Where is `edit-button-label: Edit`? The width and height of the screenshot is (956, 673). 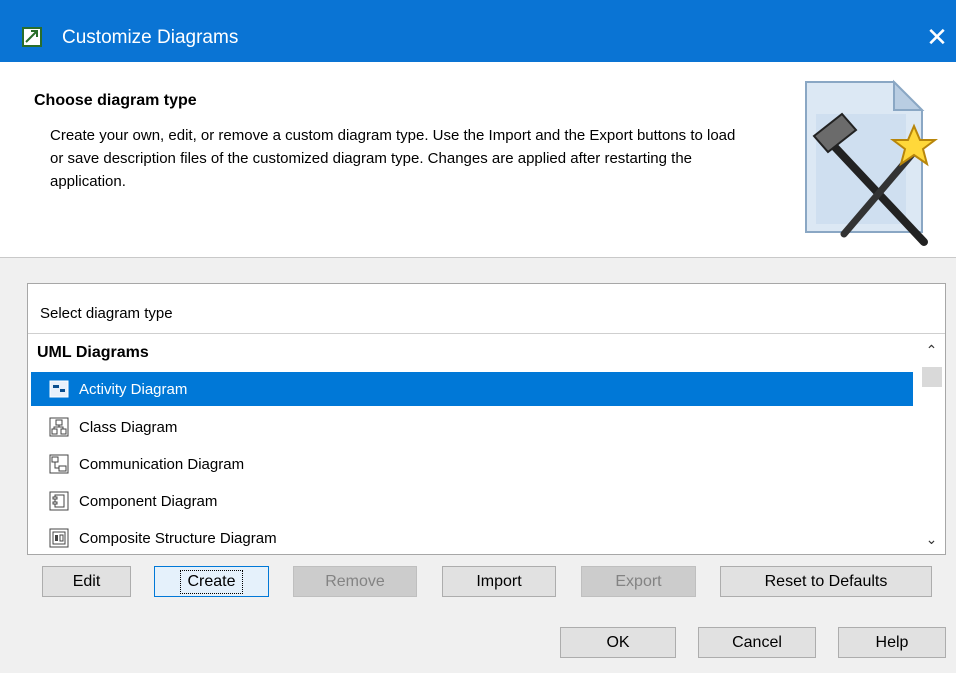
edit-button-label: Edit is located at coordinates (86, 581).